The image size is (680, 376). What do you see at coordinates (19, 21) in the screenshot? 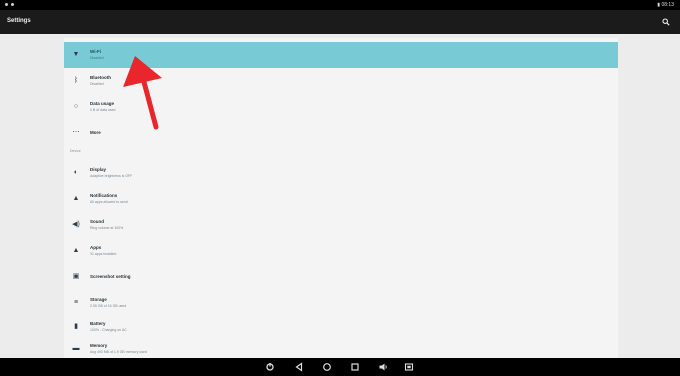
I see `page-title: Settings` at bounding box center [19, 21].